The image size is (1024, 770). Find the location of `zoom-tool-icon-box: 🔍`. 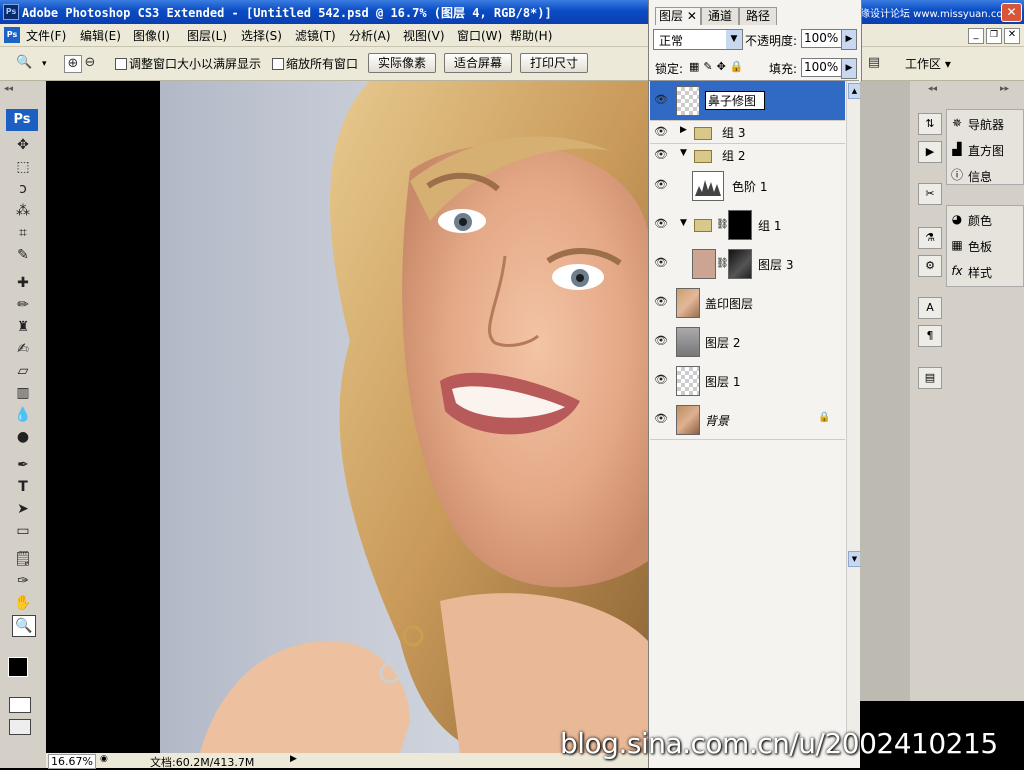

zoom-tool-icon-box: 🔍 is located at coordinates (24, 626).